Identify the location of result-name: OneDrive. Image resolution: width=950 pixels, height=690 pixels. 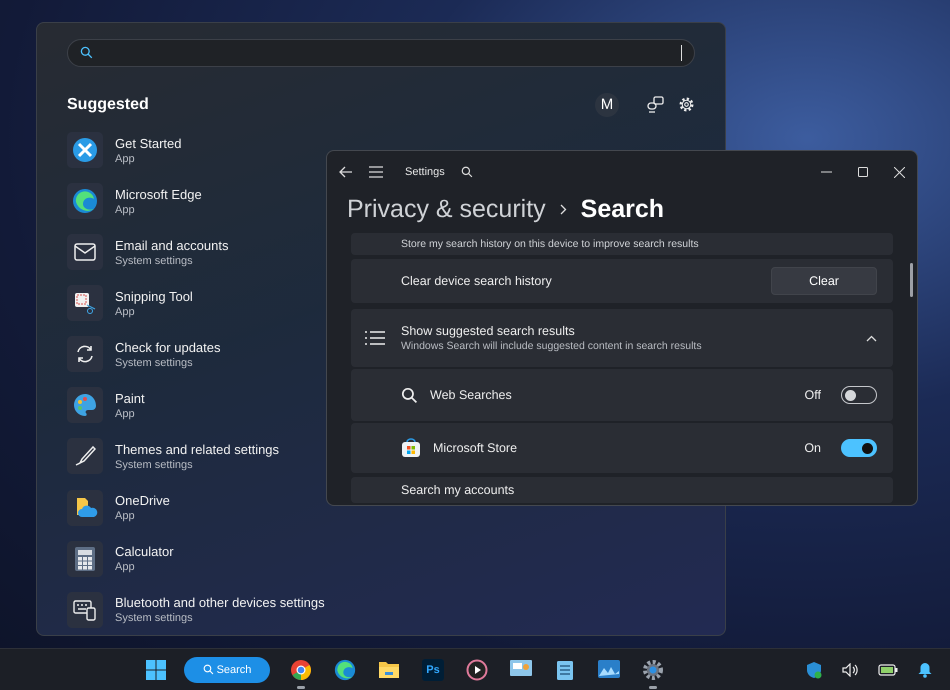
(142, 500).